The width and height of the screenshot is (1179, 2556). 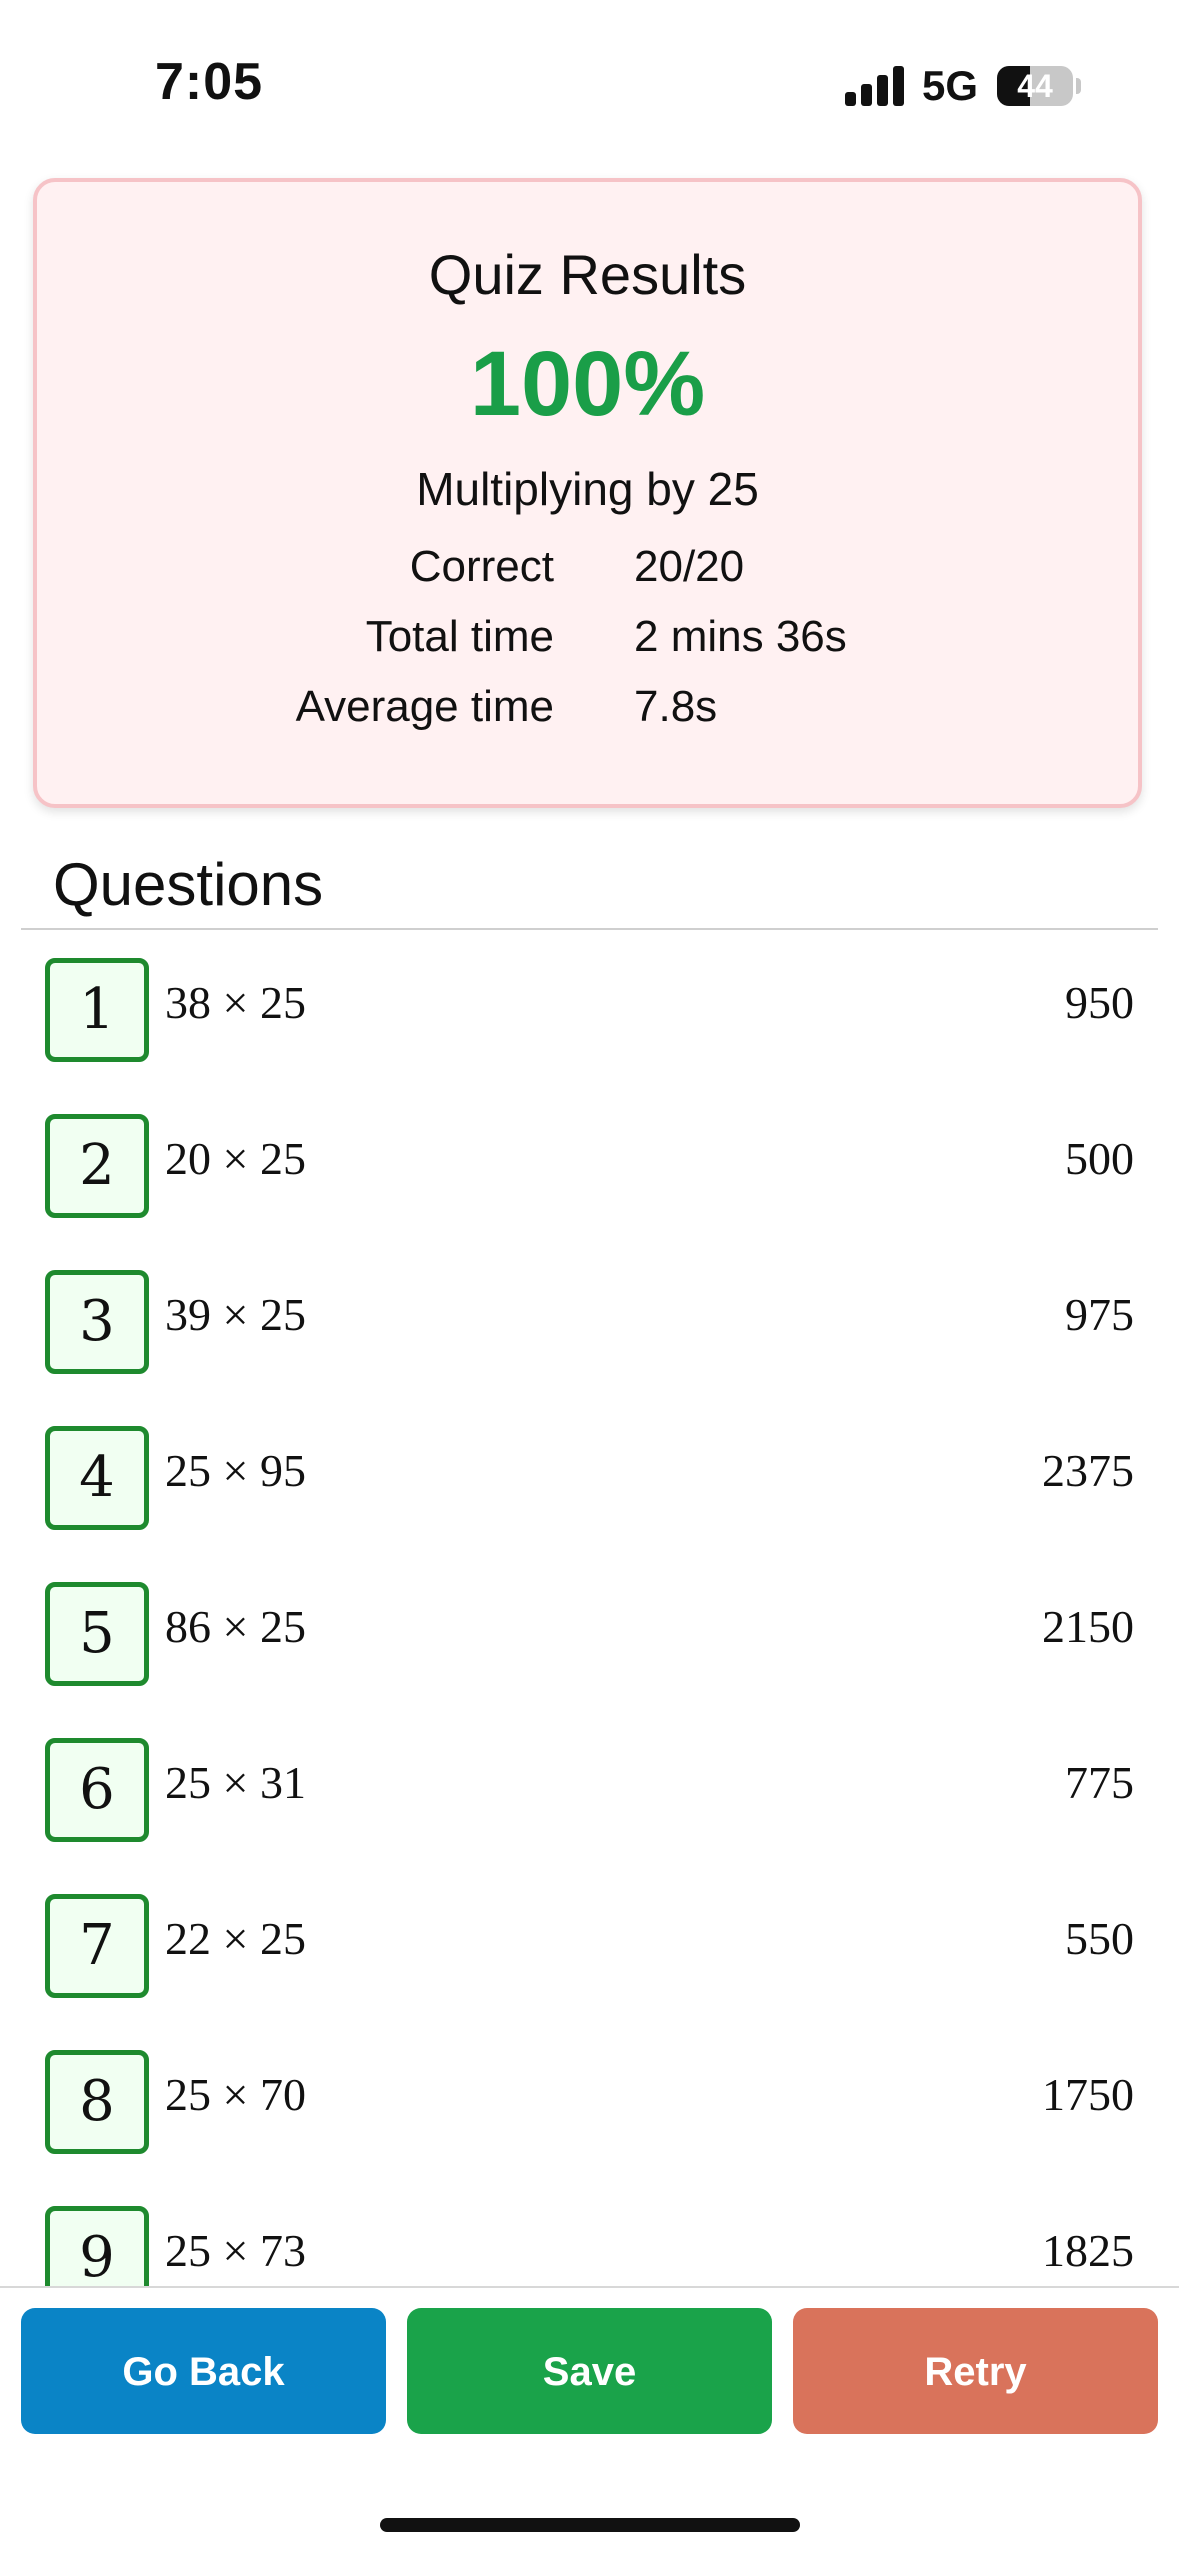 I want to click on question-expression: 25 × 73, so click(x=235, y=2250).